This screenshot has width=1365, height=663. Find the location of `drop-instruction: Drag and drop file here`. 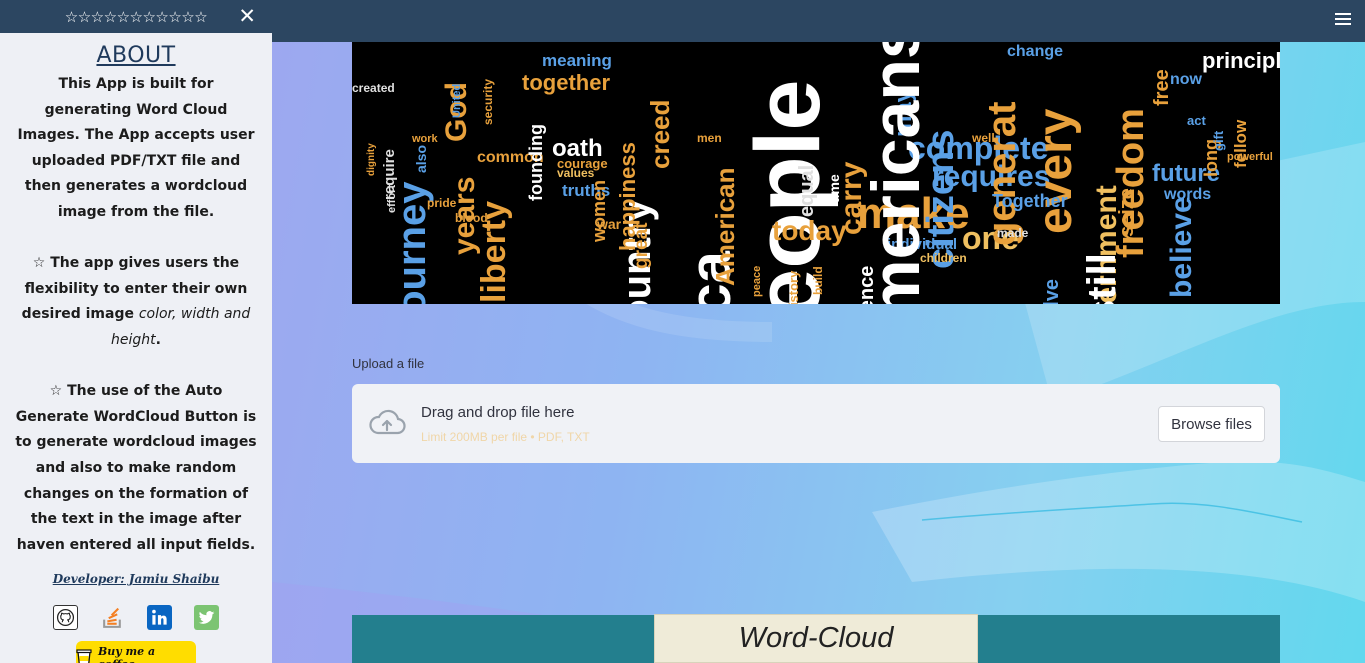

drop-instruction: Drag and drop file here is located at coordinates (498, 412).